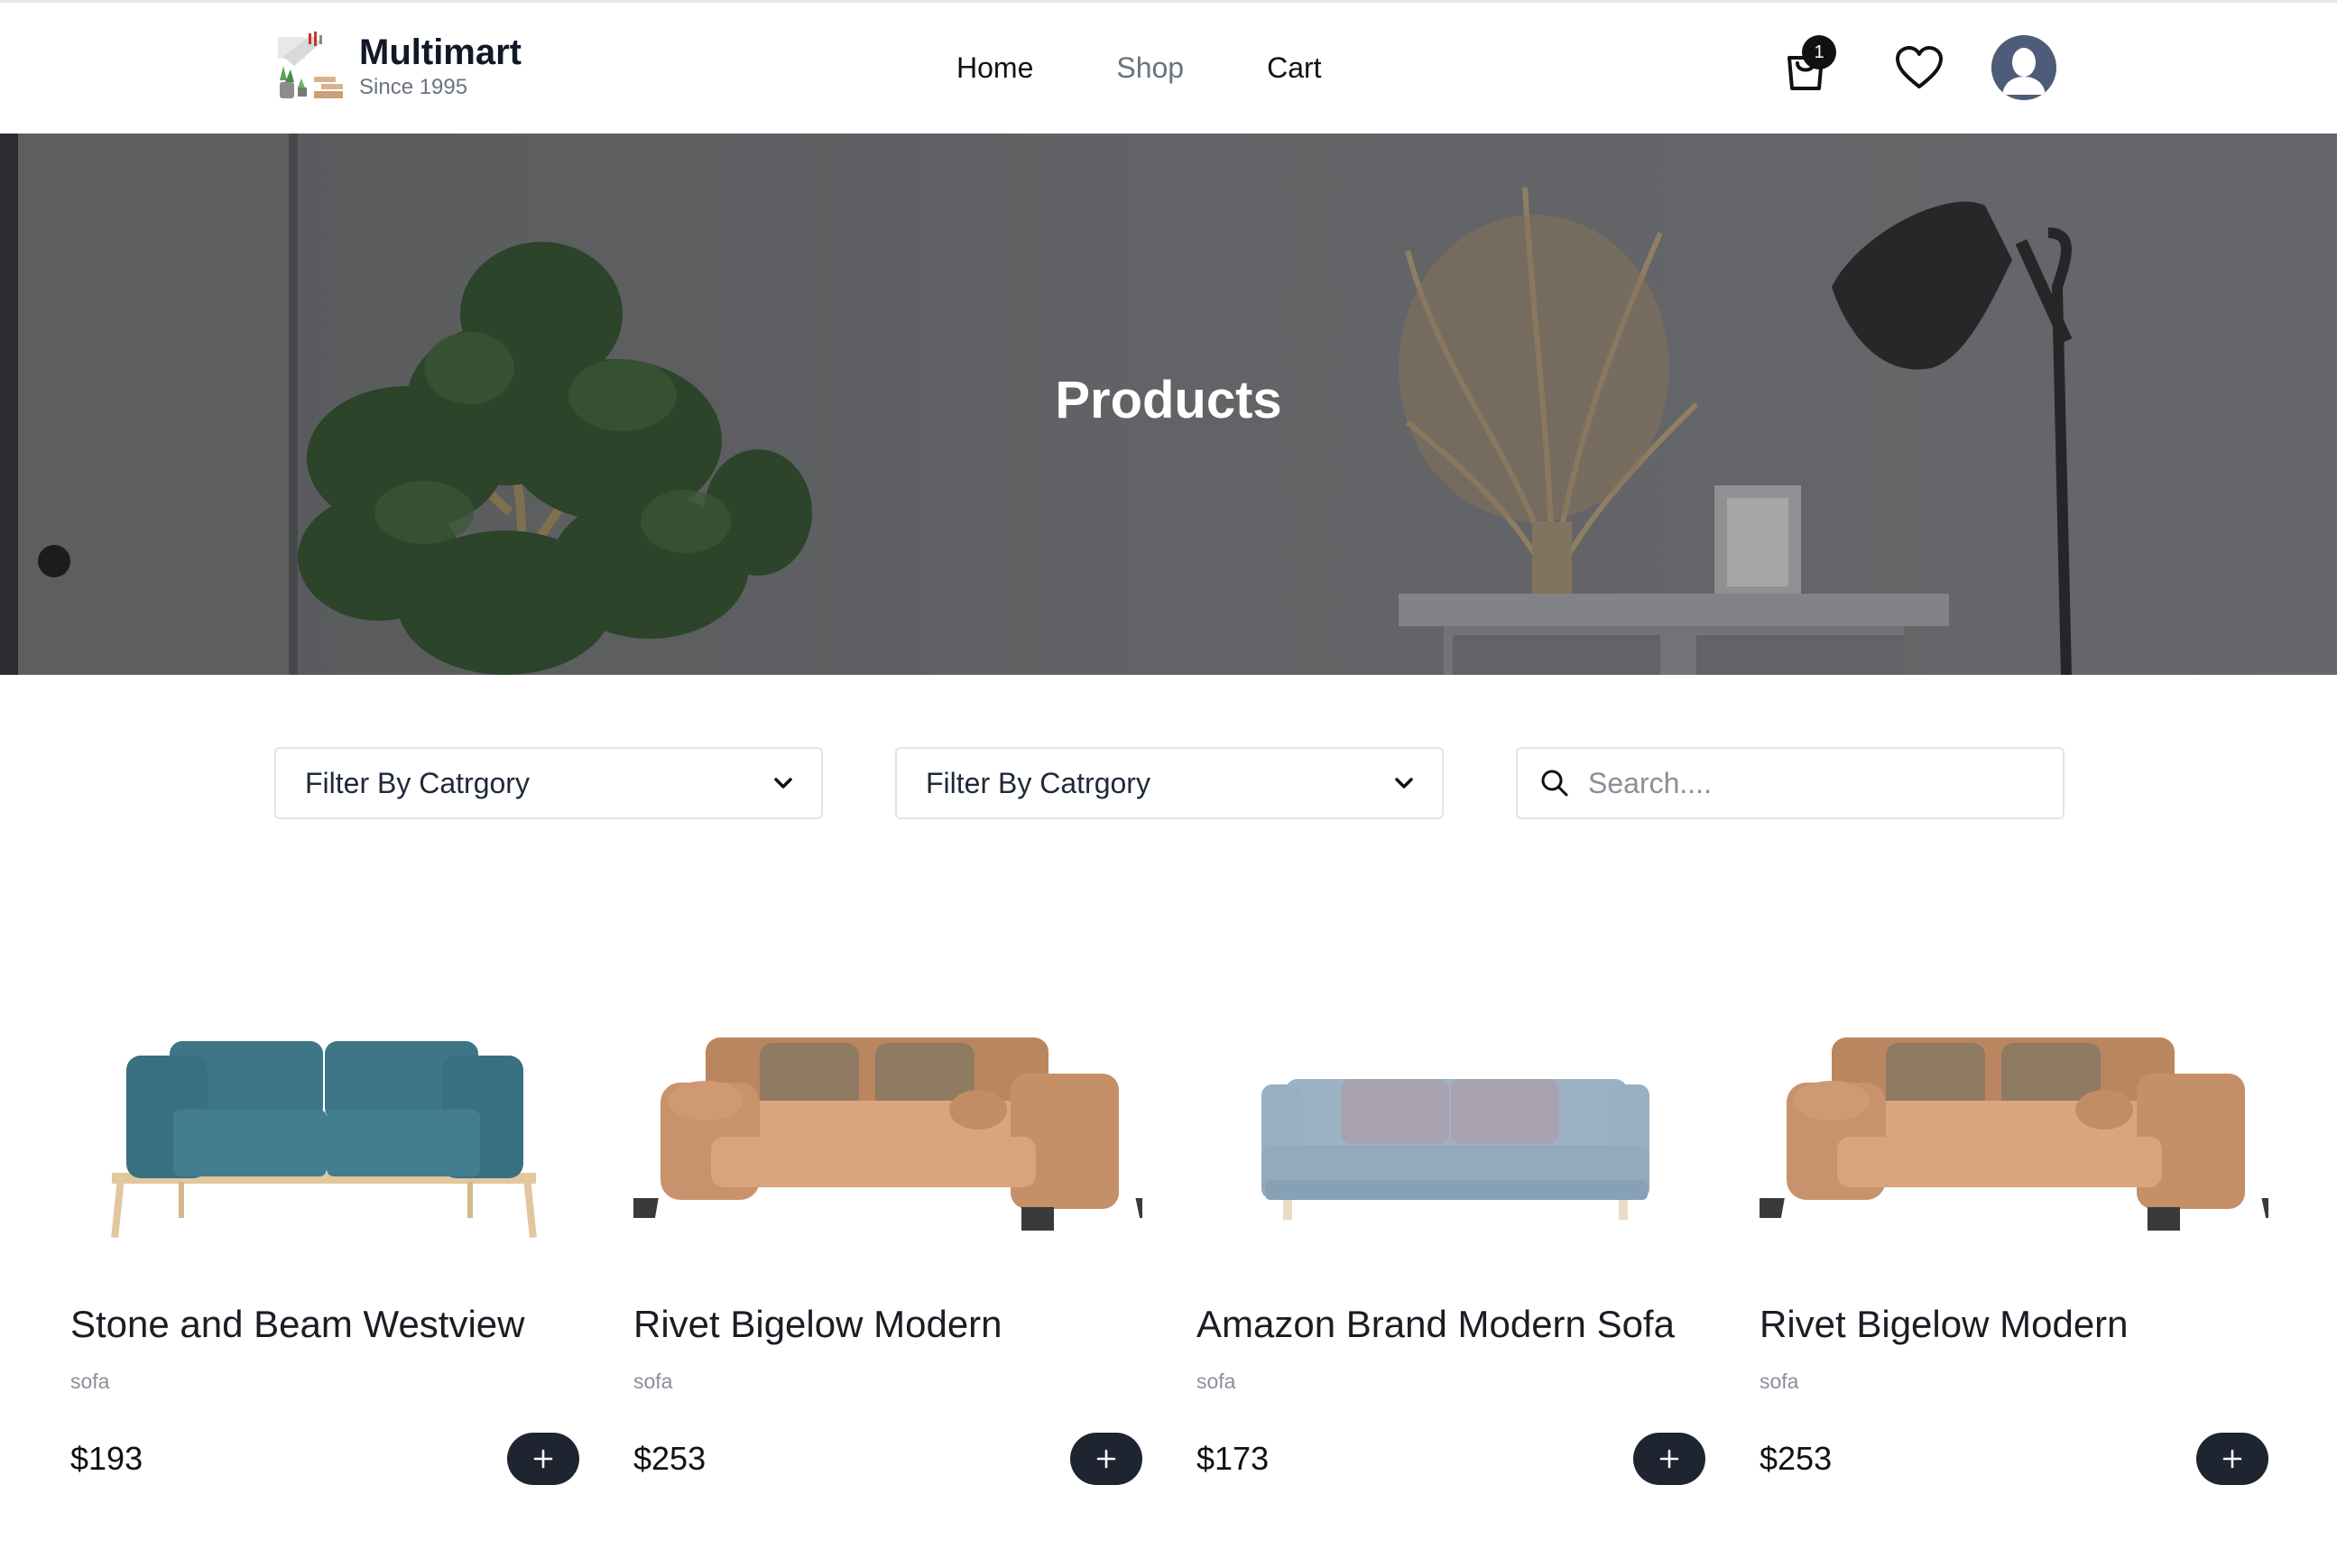  Describe the element at coordinates (1150, 68) in the screenshot. I see `nav-item-shop: Shop` at that location.